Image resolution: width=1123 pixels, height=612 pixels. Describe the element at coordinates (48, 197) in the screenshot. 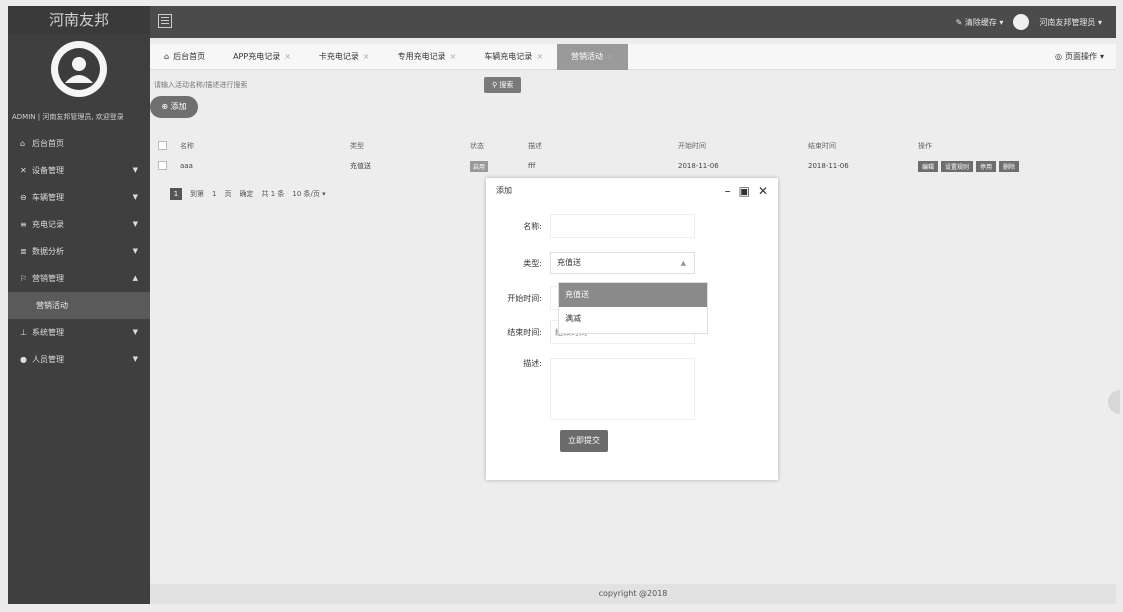

I see `sidebar-item-label: 车辆管理` at that location.